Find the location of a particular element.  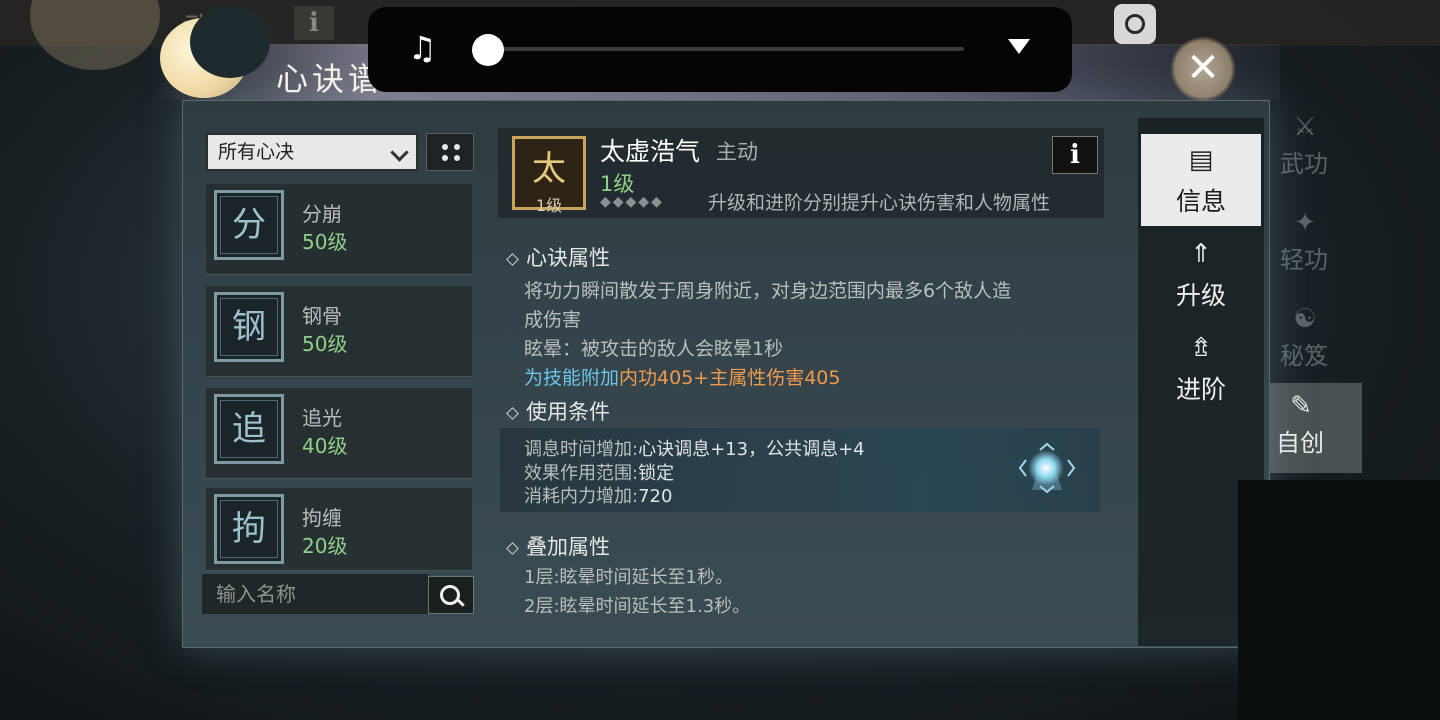

music-progress-thumb is located at coordinates (488, 50).